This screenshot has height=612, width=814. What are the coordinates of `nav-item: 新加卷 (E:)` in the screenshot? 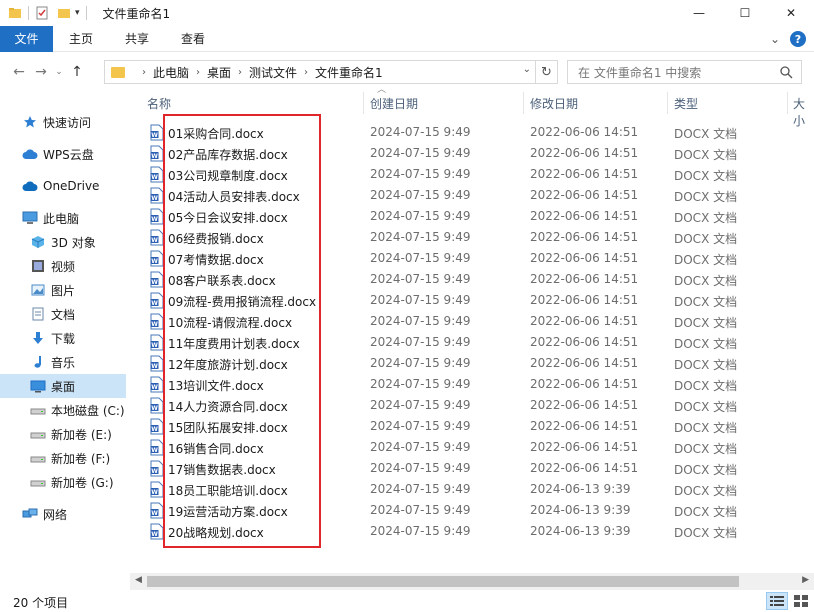 It's located at (63, 434).